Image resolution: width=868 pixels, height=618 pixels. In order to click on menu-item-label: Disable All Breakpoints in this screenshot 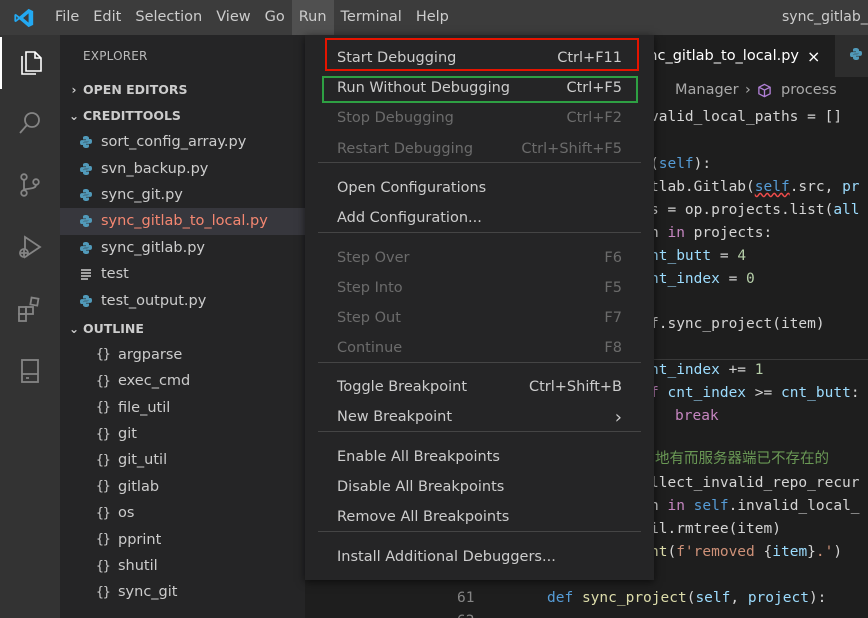, I will do `click(421, 487)`.